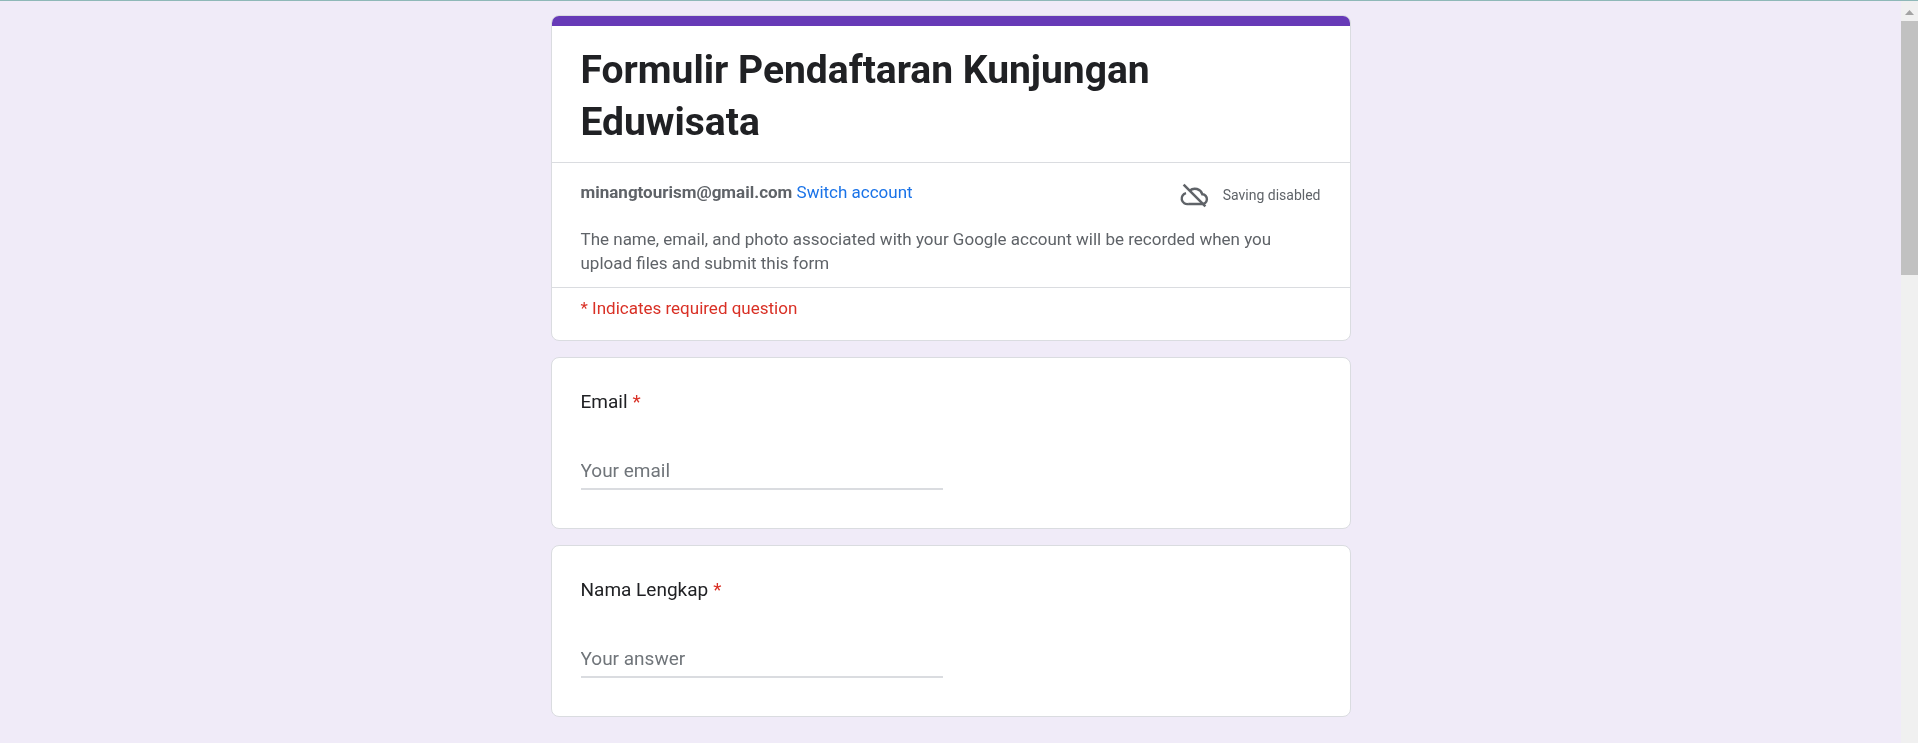  Describe the element at coordinates (761, 471) in the screenshot. I see `answer-field: Your email` at that location.